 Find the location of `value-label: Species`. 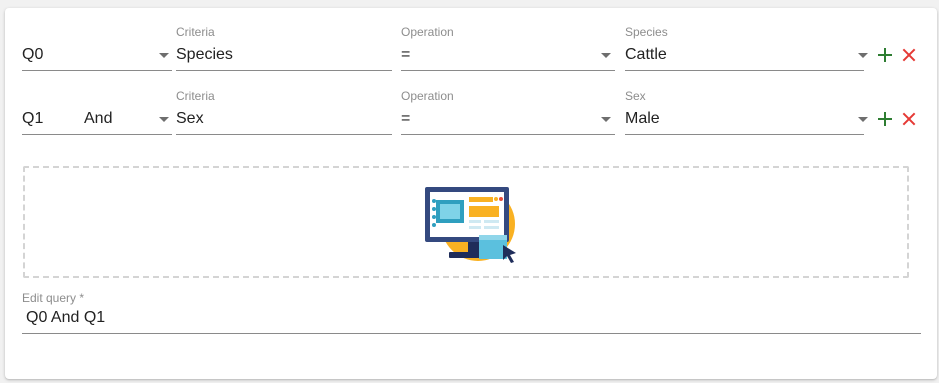

value-label: Species is located at coordinates (646, 32).